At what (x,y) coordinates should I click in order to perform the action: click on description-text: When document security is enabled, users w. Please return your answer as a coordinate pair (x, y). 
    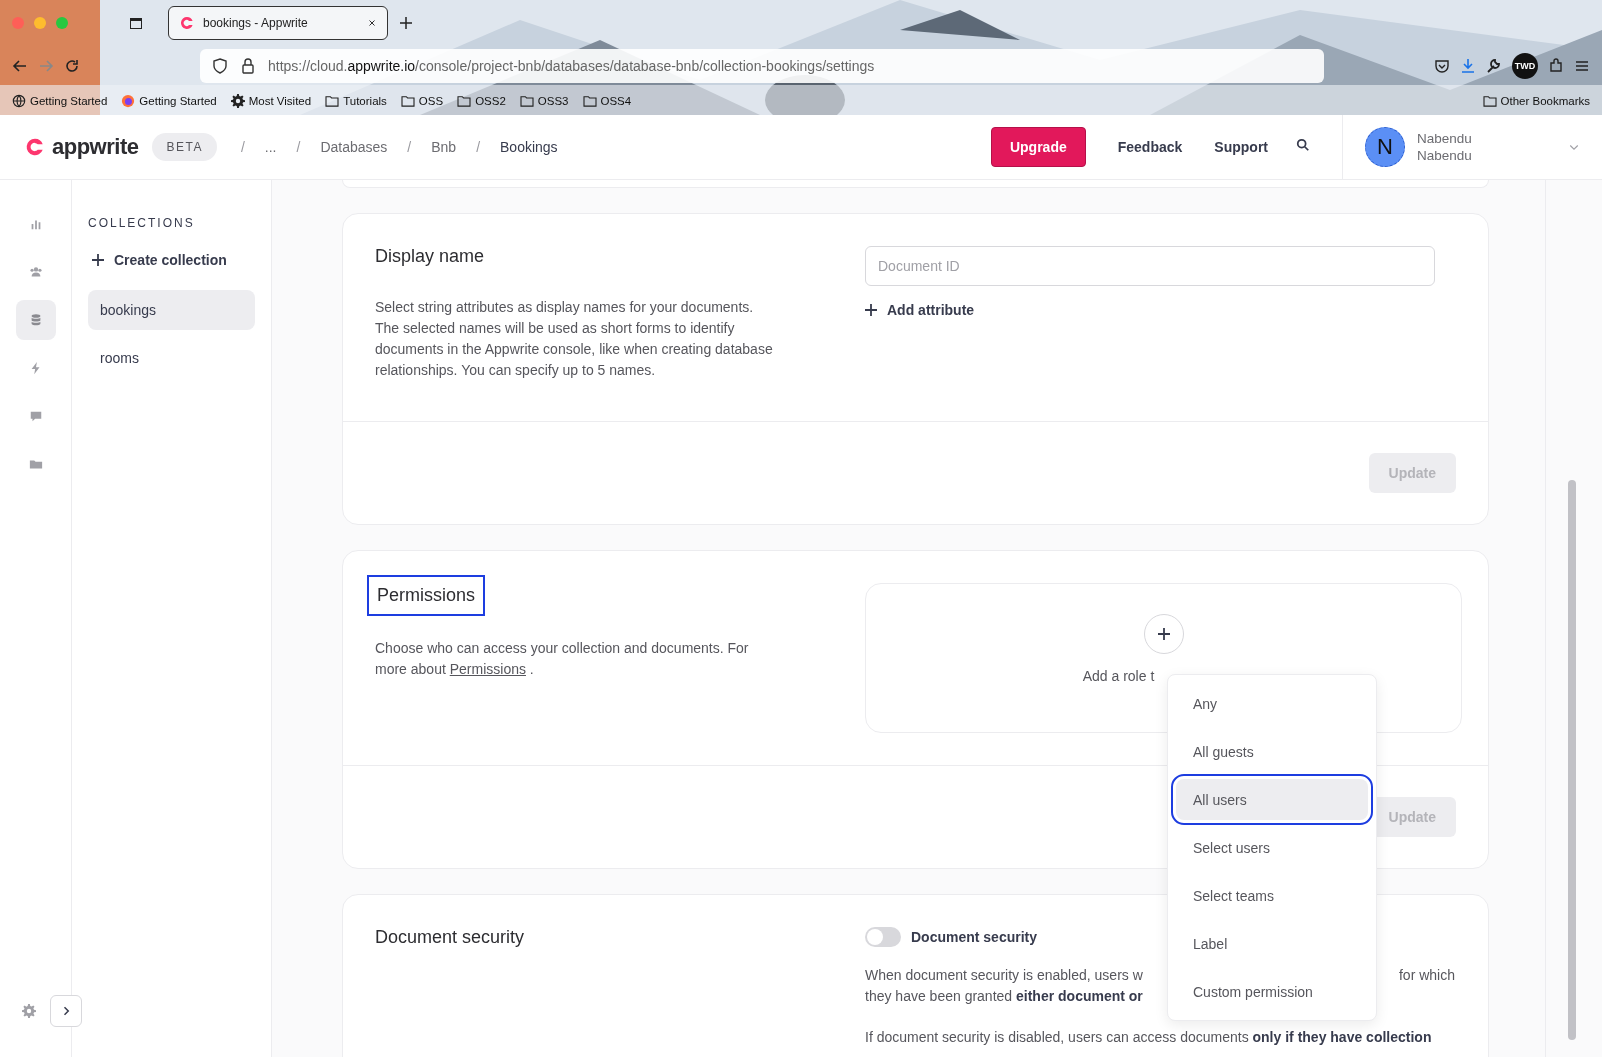
    Looking at the image, I should click on (1004, 975).